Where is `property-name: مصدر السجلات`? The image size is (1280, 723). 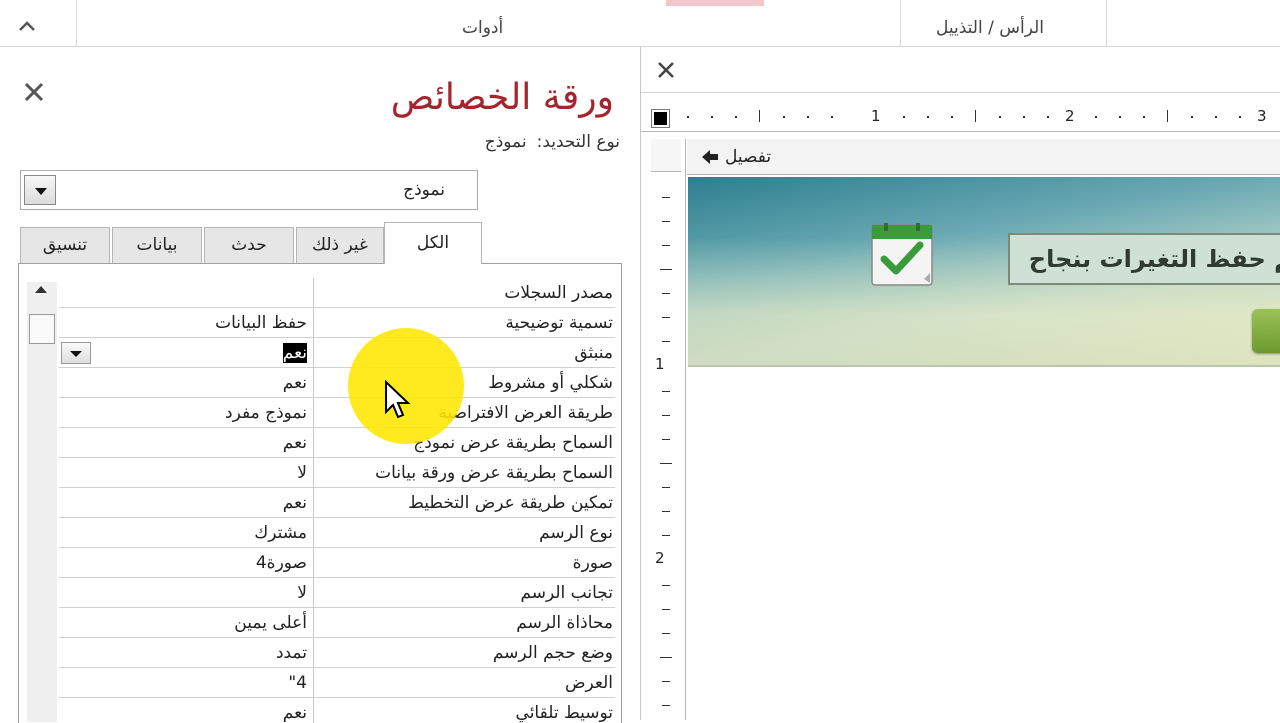 property-name: مصدر السجلات is located at coordinates (464, 292).